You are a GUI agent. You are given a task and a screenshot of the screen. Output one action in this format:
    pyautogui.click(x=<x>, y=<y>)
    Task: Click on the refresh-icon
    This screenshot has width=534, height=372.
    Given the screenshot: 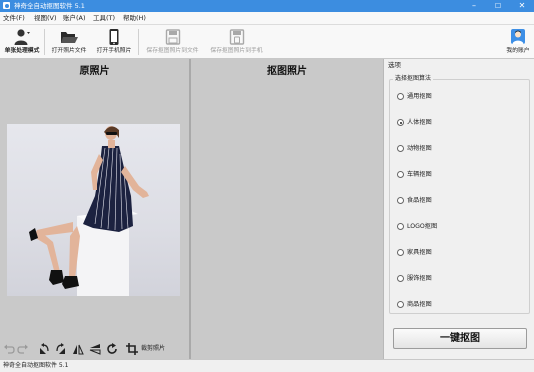 What is the action you would take?
    pyautogui.click(x=112, y=348)
    